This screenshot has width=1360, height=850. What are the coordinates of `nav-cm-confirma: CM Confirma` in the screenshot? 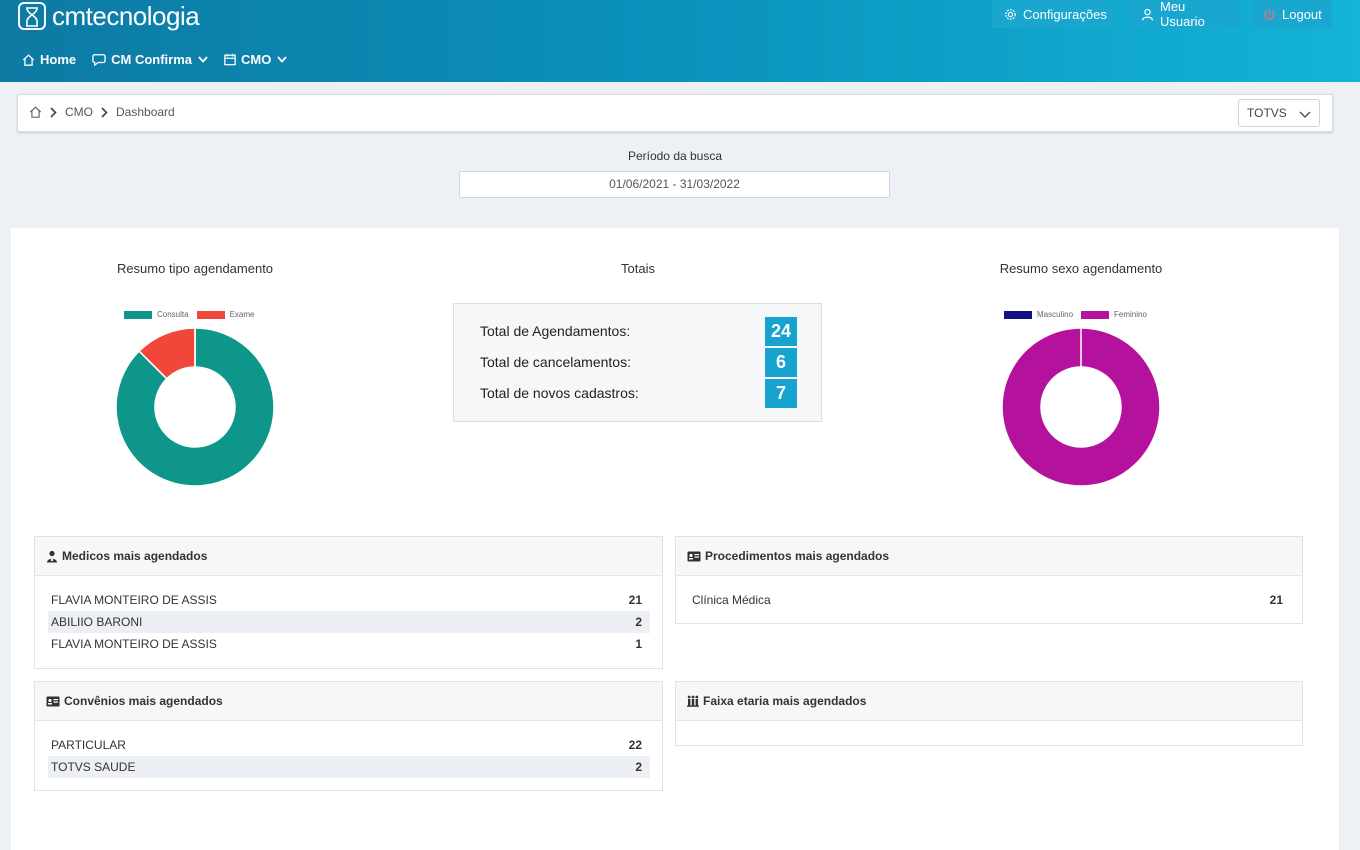 It's located at (150, 59).